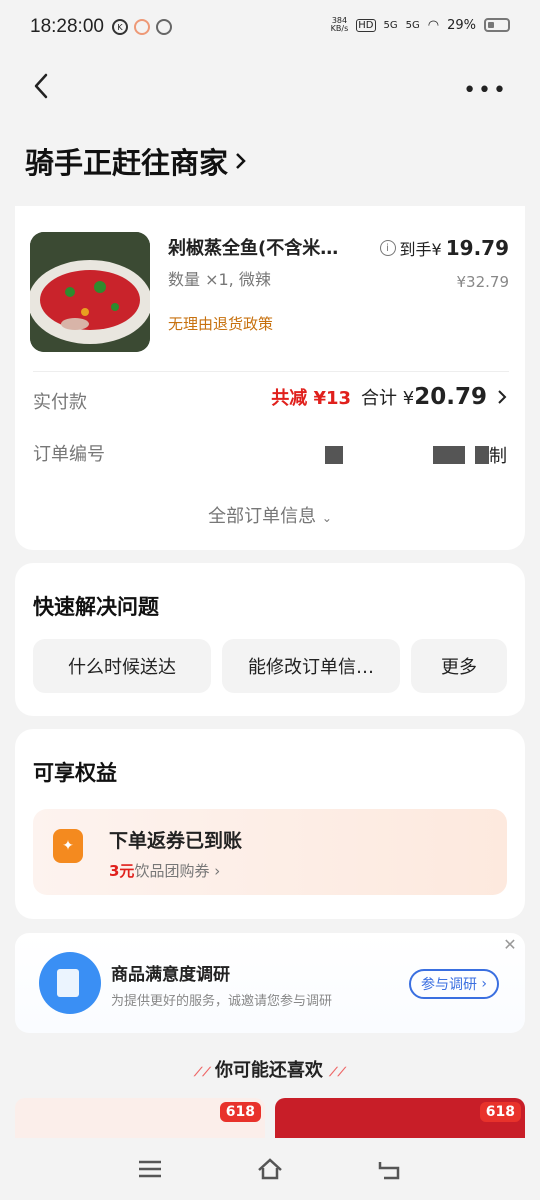 The height and width of the screenshot is (1200, 540). Describe the element at coordinates (444, 248) in the screenshot. I see `final-price-row: i 到手¥ 19.79` at that location.